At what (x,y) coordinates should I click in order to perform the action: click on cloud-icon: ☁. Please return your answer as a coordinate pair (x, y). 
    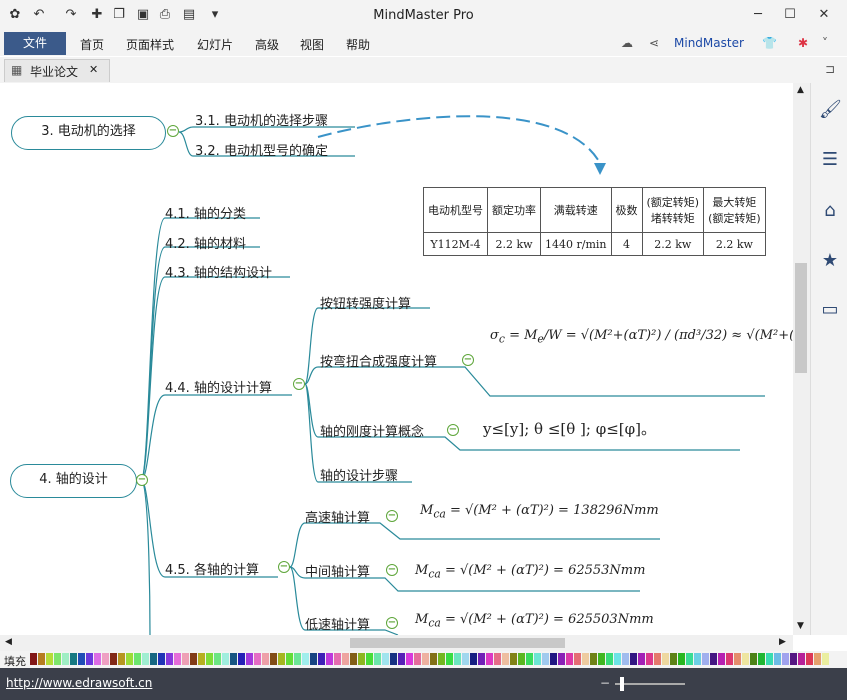
    Looking at the image, I should click on (627, 43).